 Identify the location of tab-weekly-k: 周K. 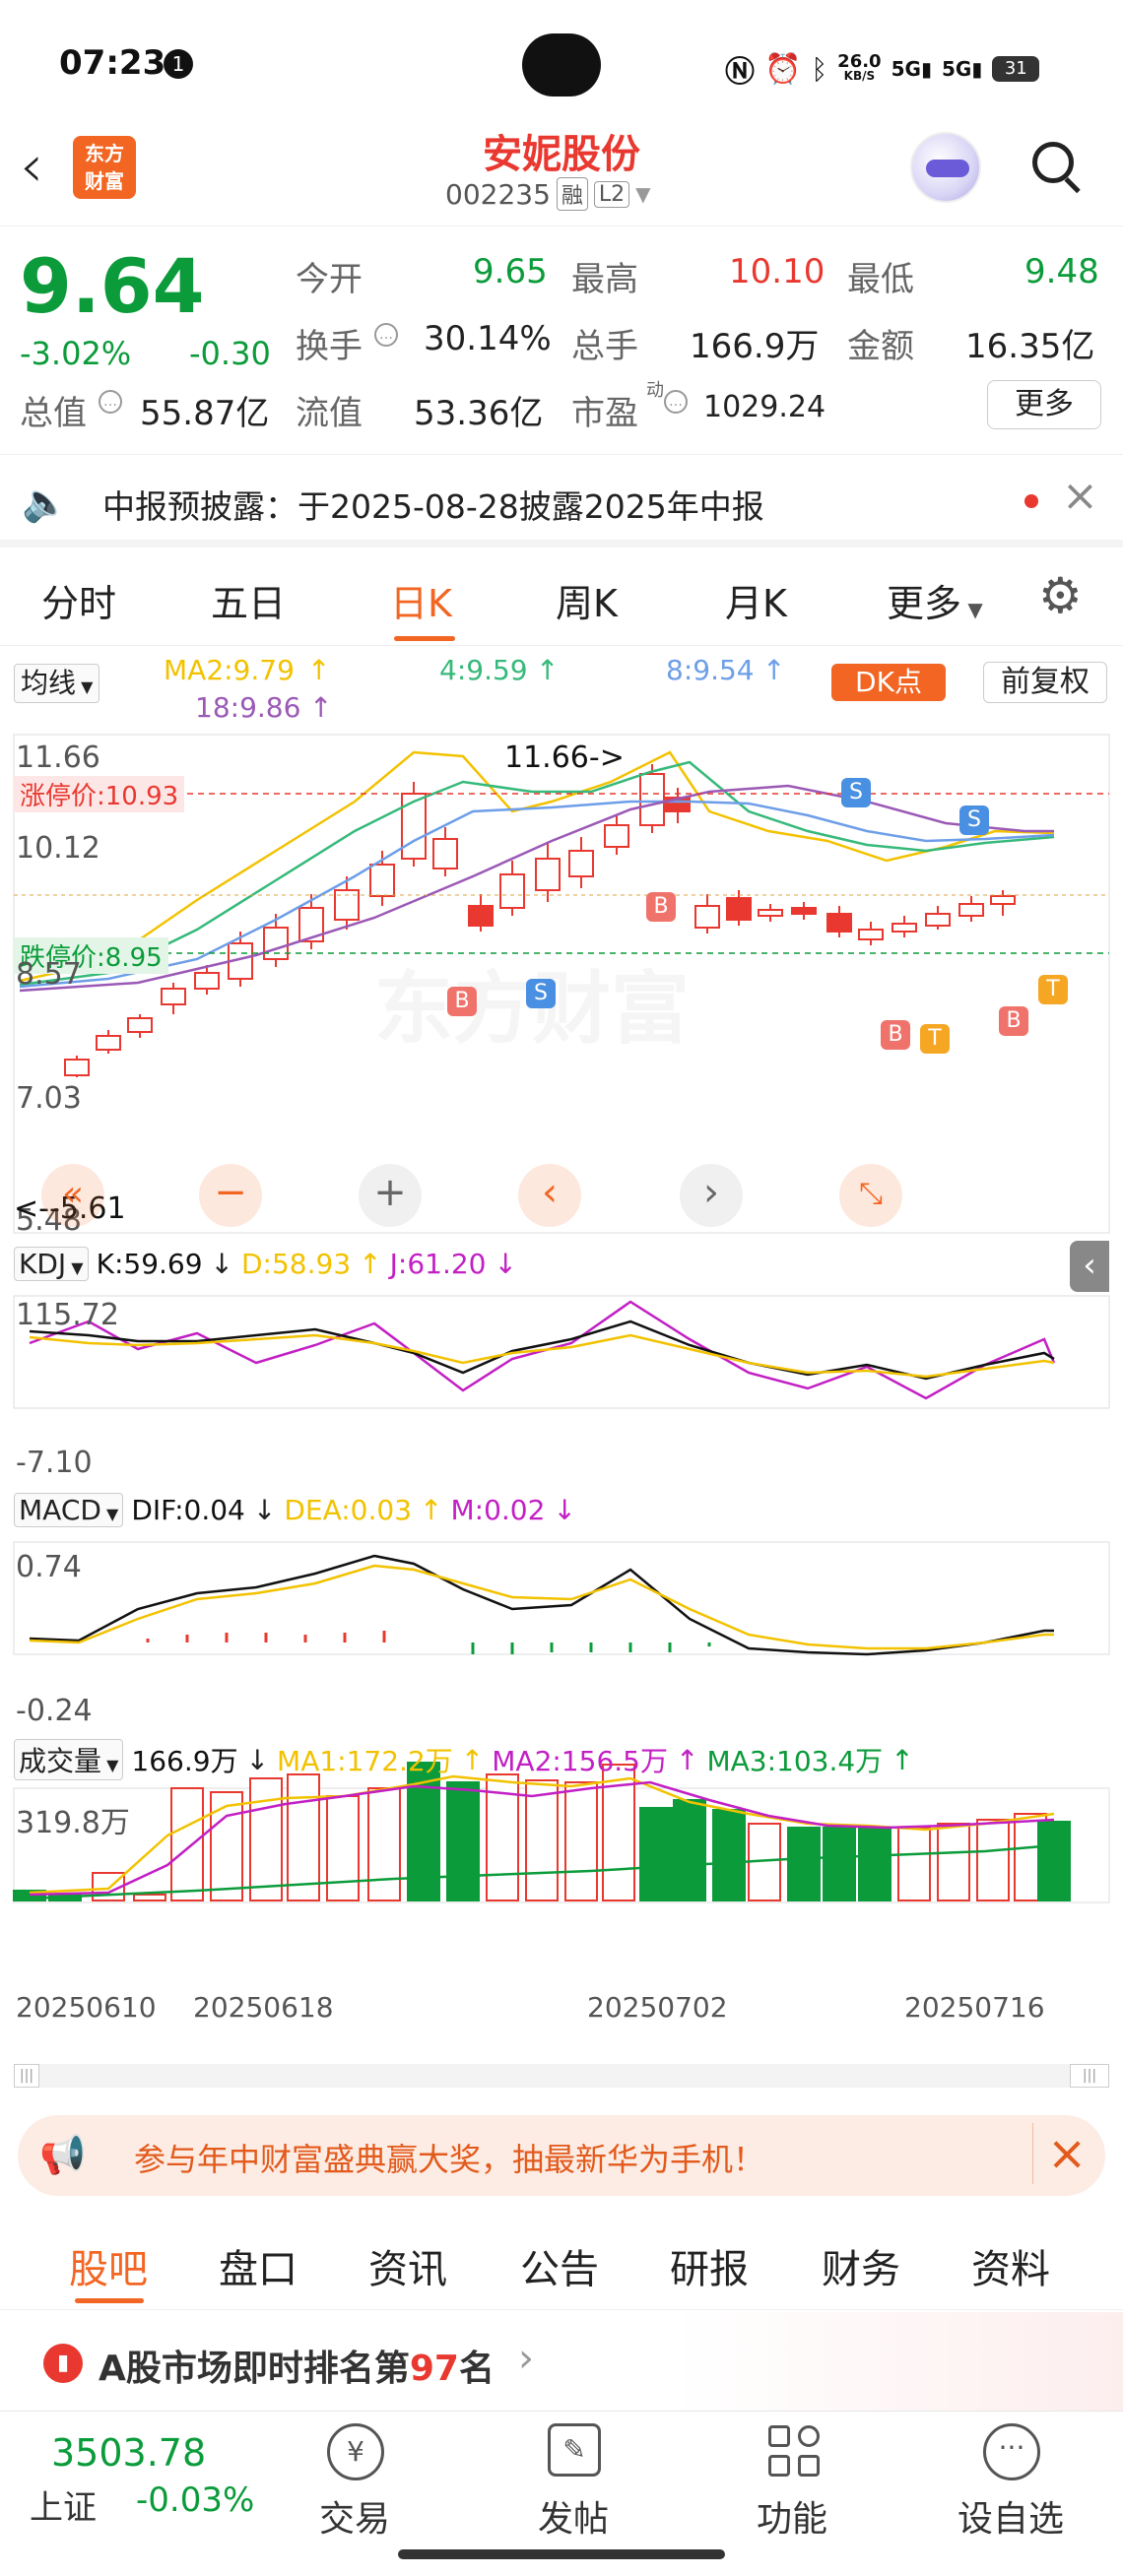
(587, 600).